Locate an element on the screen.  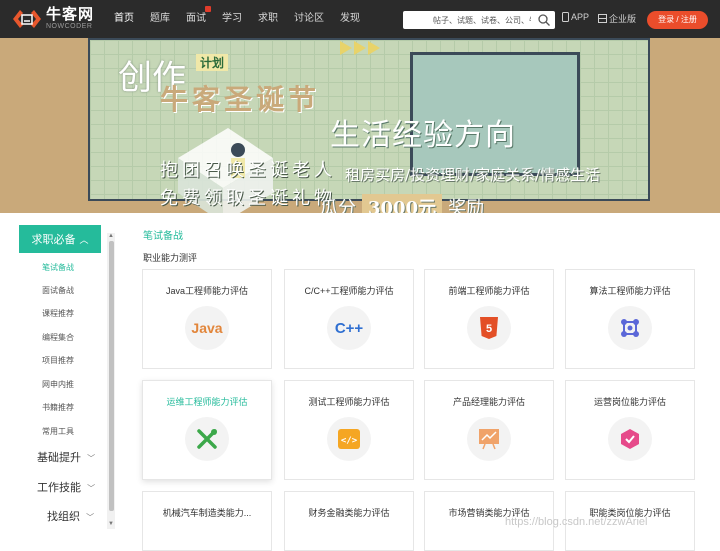
logo-subtext: NOWCODER is located at coordinates (69, 26).